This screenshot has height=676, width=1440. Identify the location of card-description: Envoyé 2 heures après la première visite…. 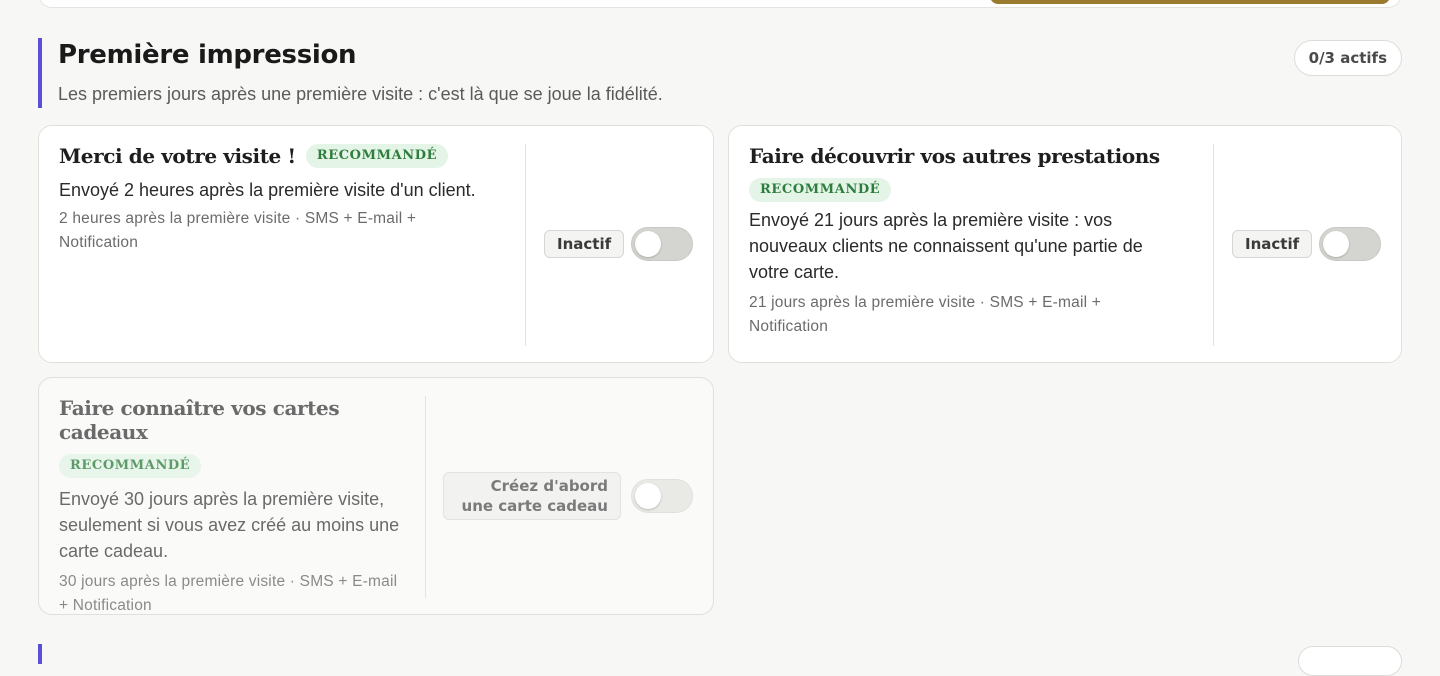
(267, 190).